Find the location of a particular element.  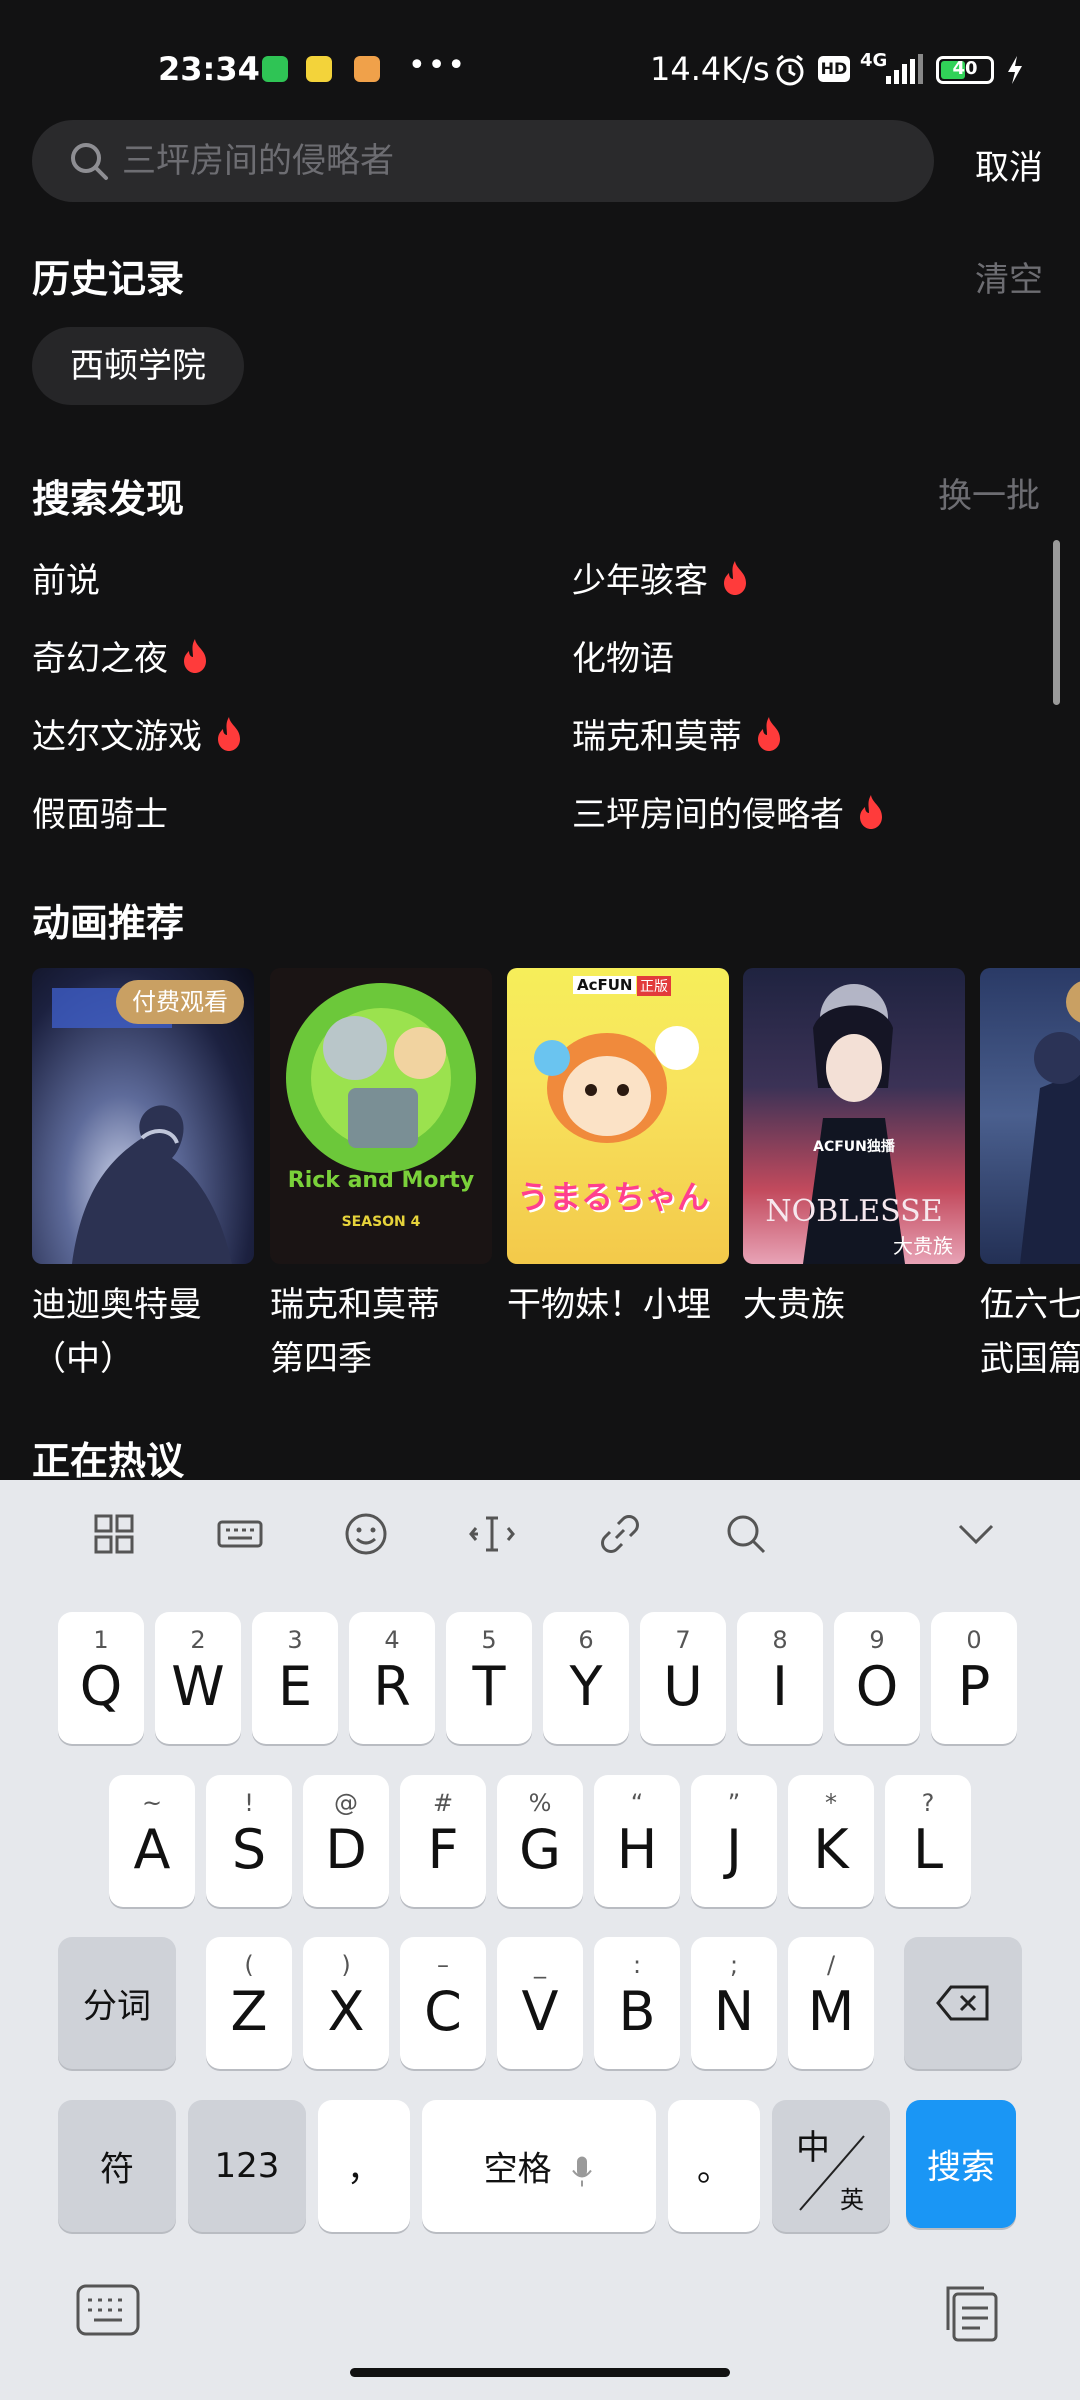

symbols-key: 符 is located at coordinates (117, 2166).